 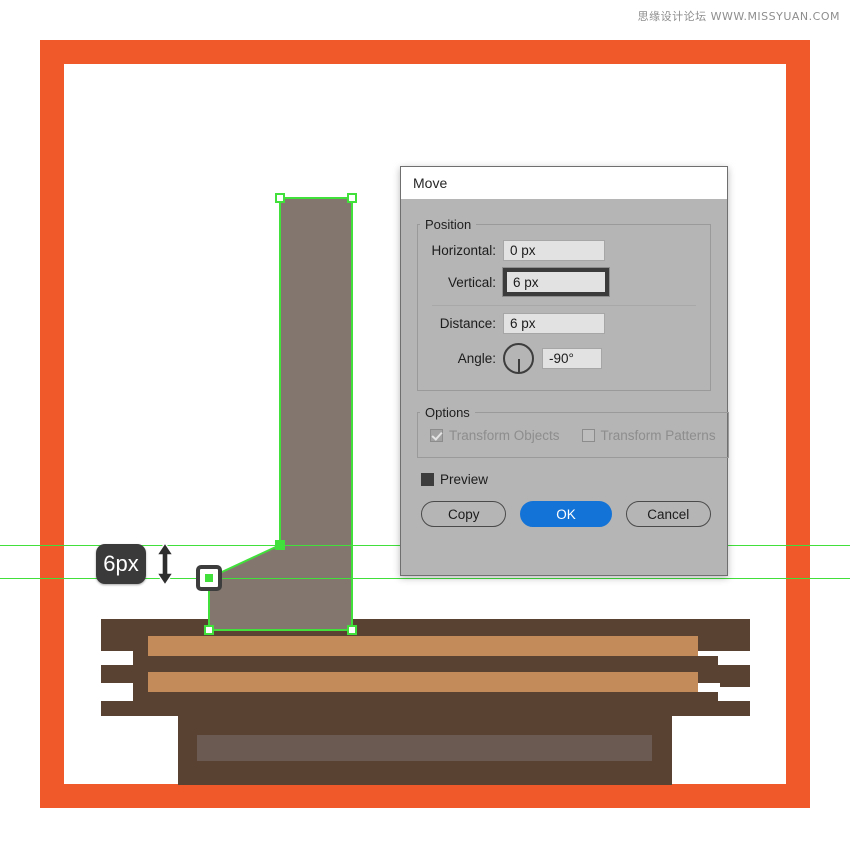 What do you see at coordinates (588, 435) in the screenshot?
I see `transform-patterns-checkbox` at bounding box center [588, 435].